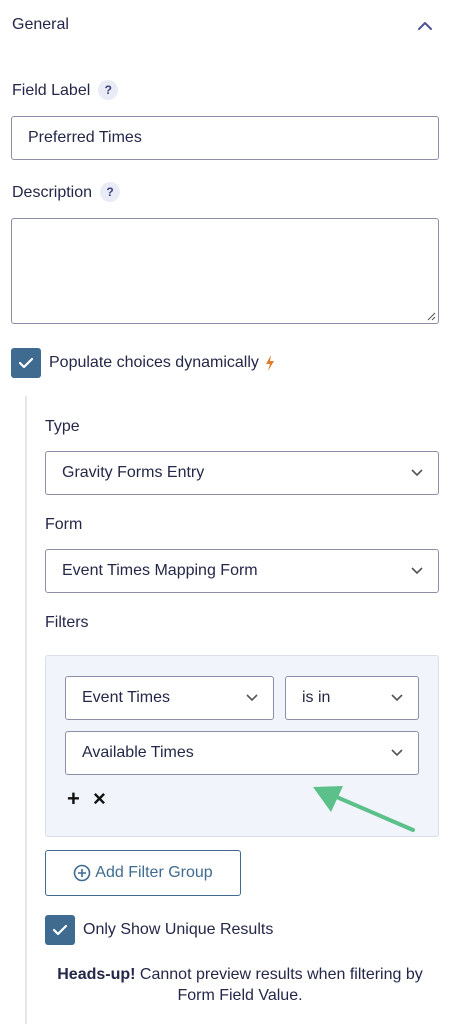 The image size is (455, 1024). I want to click on filter-field-select: Event Times, so click(169, 698).